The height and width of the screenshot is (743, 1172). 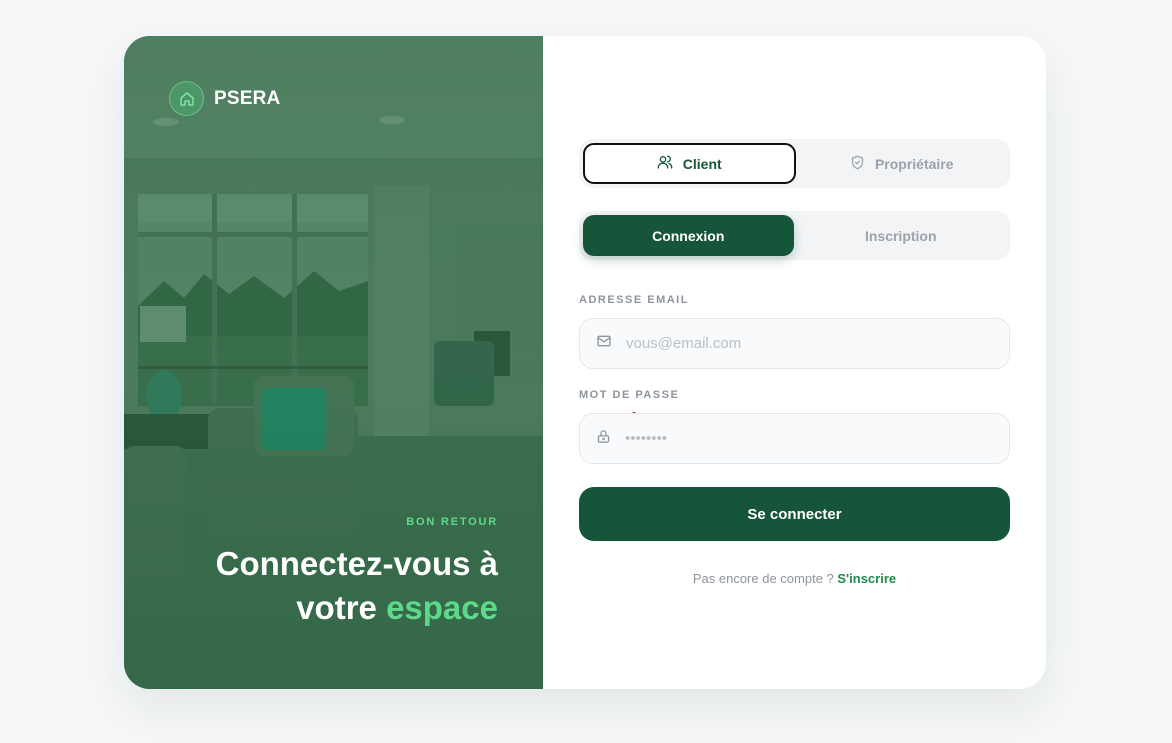 What do you see at coordinates (866, 578) in the screenshot?
I see `signup-link: S'inscrire` at bounding box center [866, 578].